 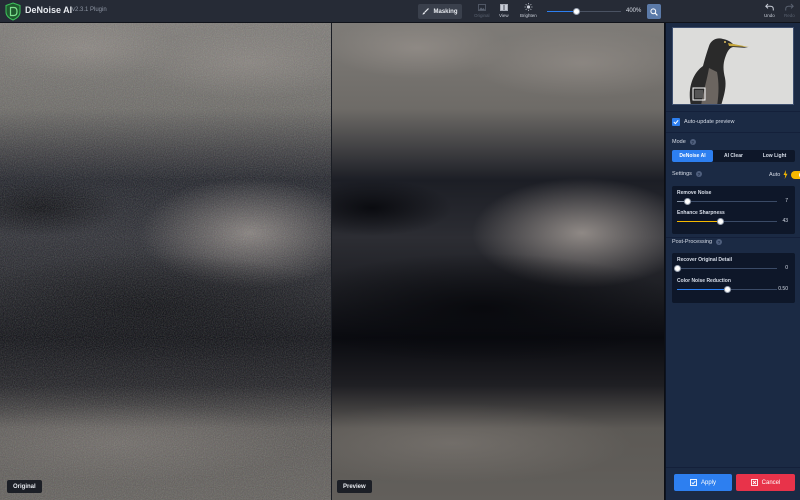 I want to click on image-icon, so click(x=481, y=7).